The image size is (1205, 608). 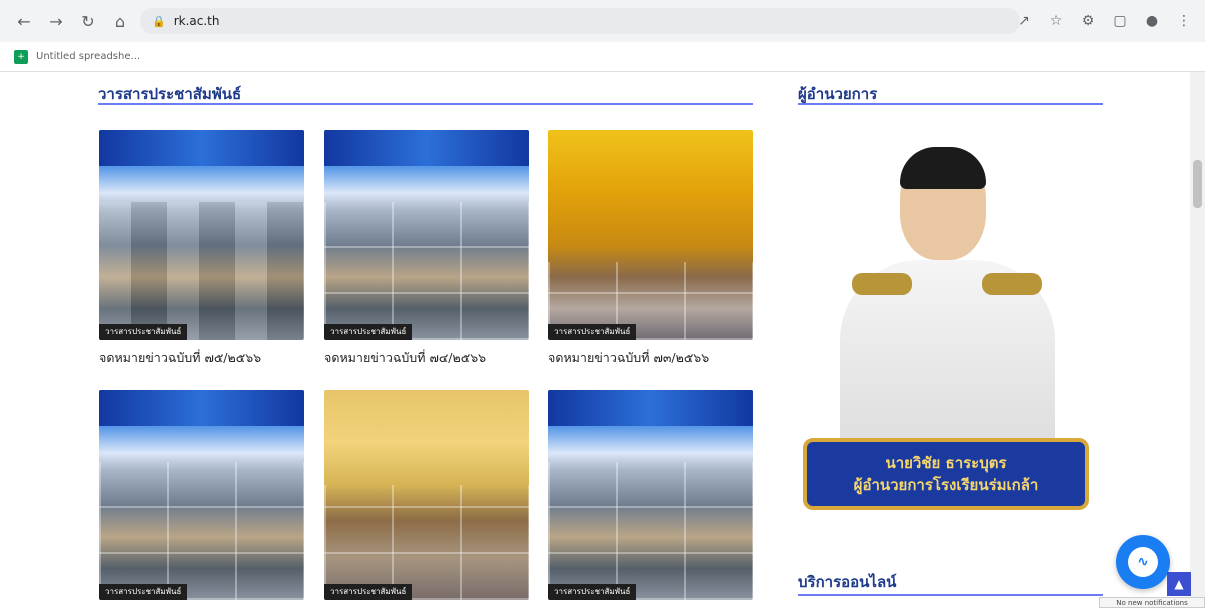 What do you see at coordinates (1012, 284) in the screenshot?
I see `epaulet-right` at bounding box center [1012, 284].